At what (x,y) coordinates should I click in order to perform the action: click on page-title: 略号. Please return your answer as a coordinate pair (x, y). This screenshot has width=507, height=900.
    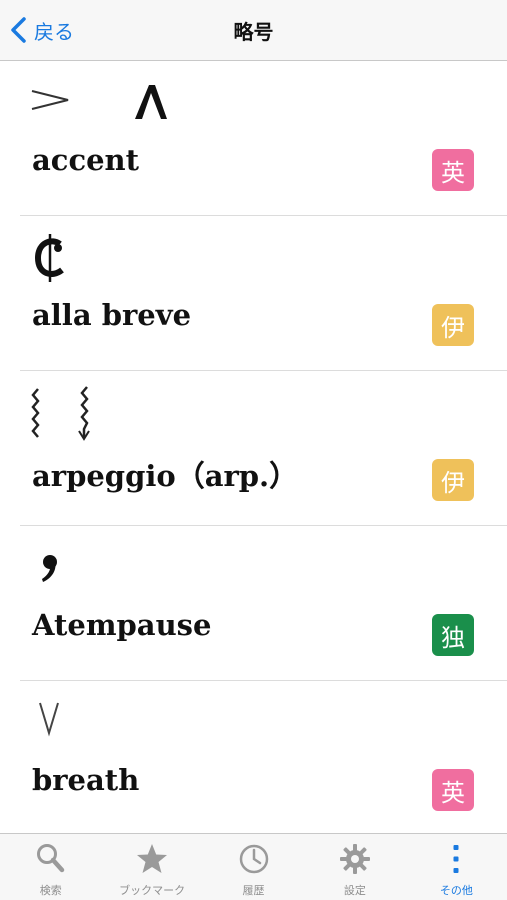
    Looking at the image, I should click on (253, 32).